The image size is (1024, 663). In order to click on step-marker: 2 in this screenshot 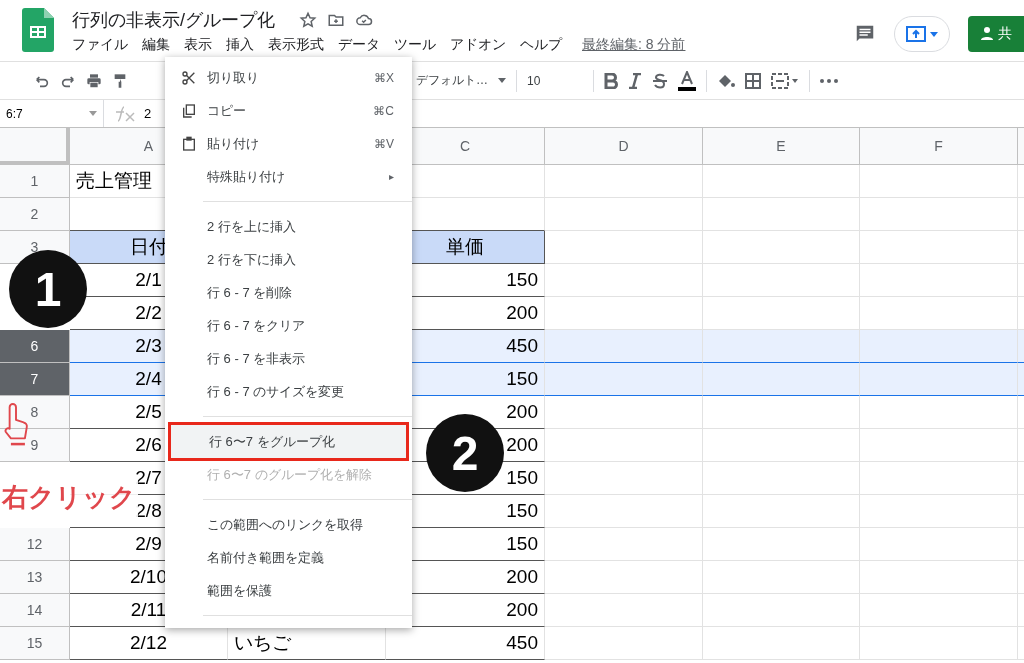, I will do `click(465, 453)`.